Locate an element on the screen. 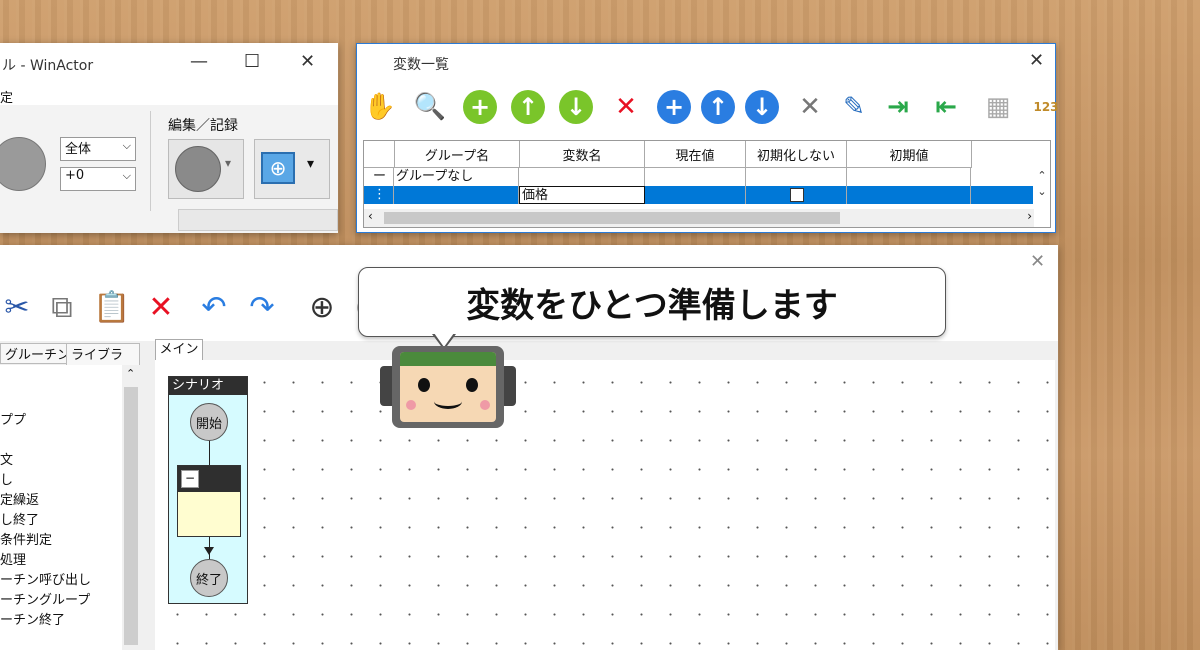 The width and height of the screenshot is (1200, 650). column-header: 初期値 is located at coordinates (909, 154).